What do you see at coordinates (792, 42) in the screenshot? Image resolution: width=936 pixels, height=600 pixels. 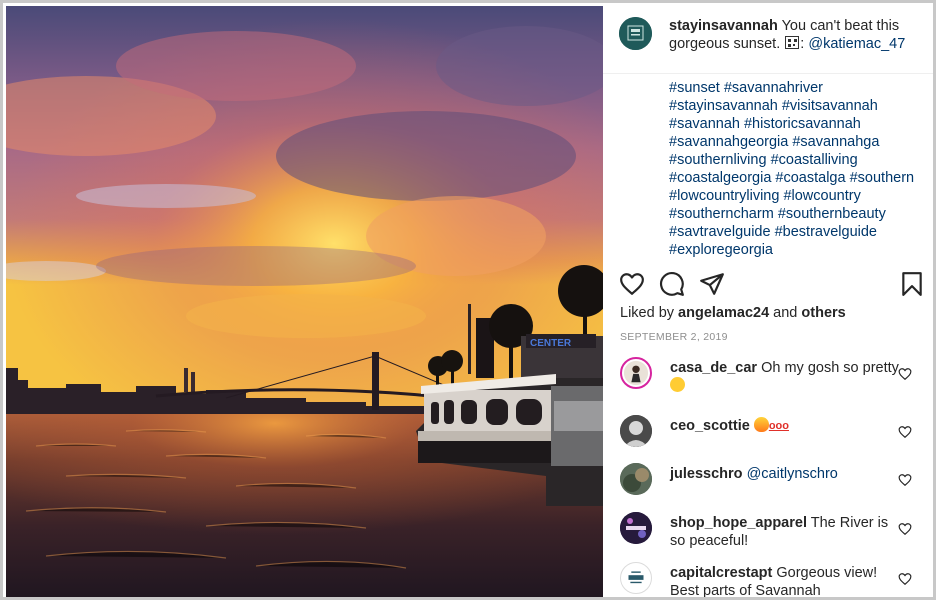 I see `qr-code-icon` at bounding box center [792, 42].